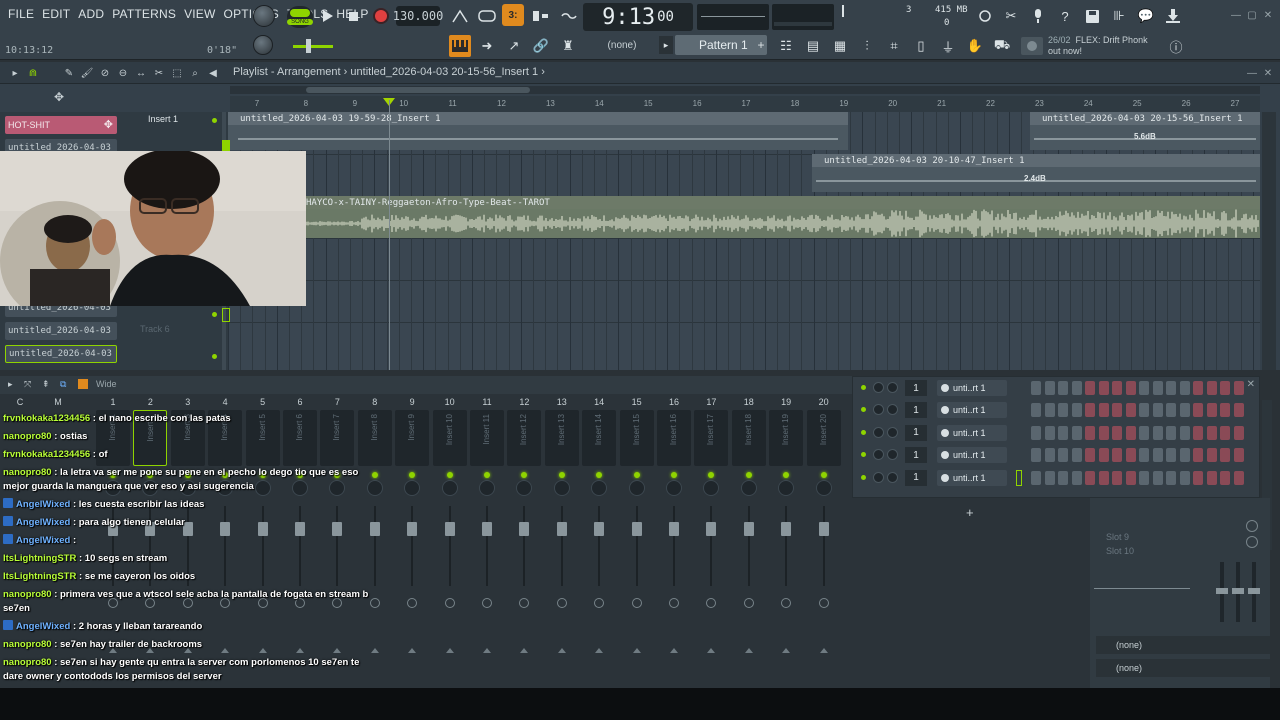  I want to click on cart-button: ⛟, so click(1002, 46).